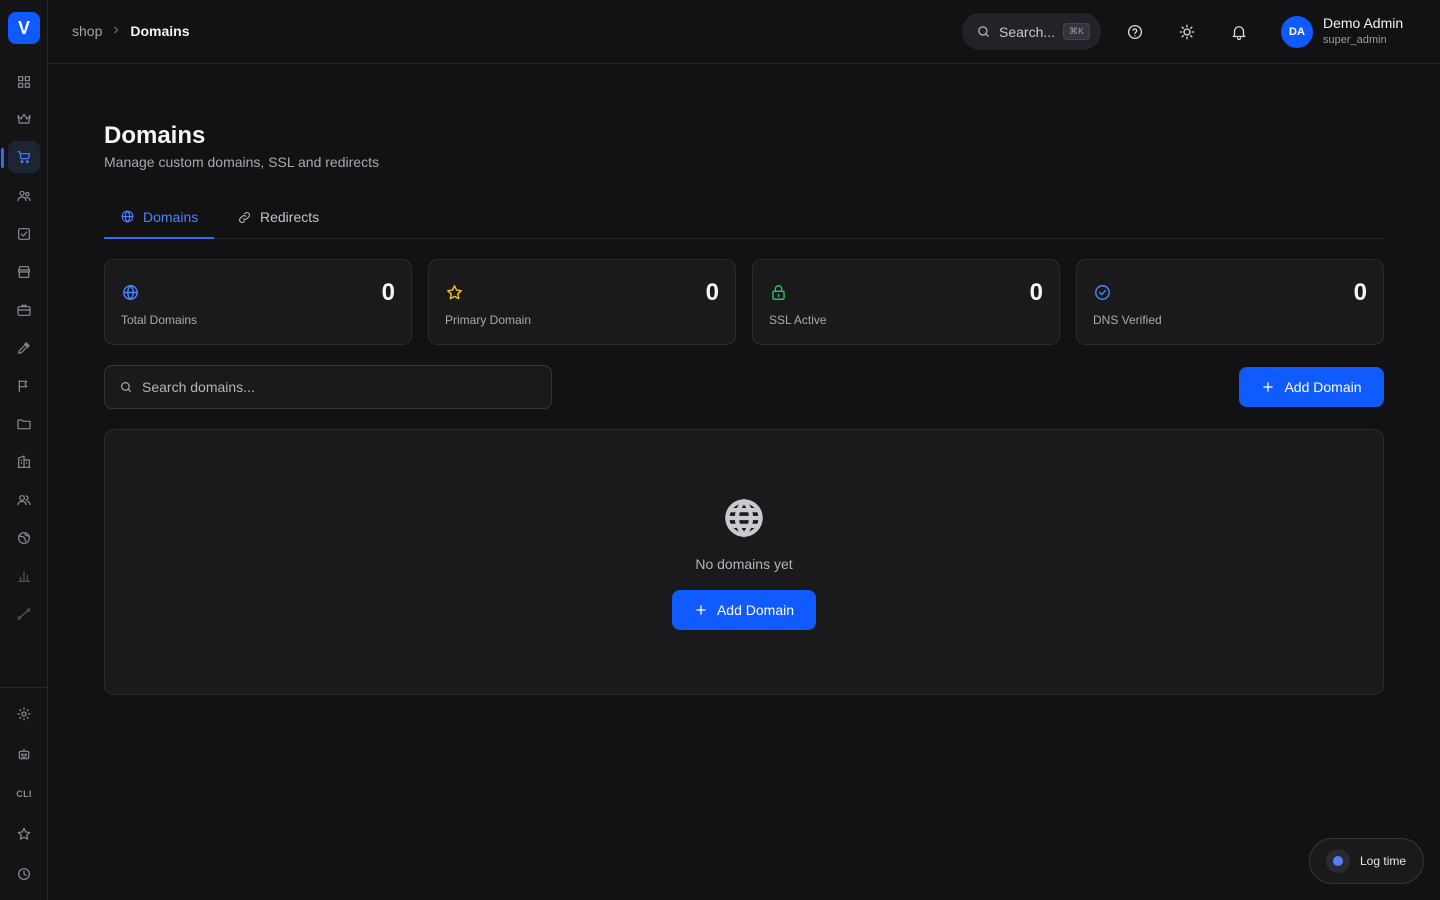  I want to click on timer-icon, so click(1338, 861).